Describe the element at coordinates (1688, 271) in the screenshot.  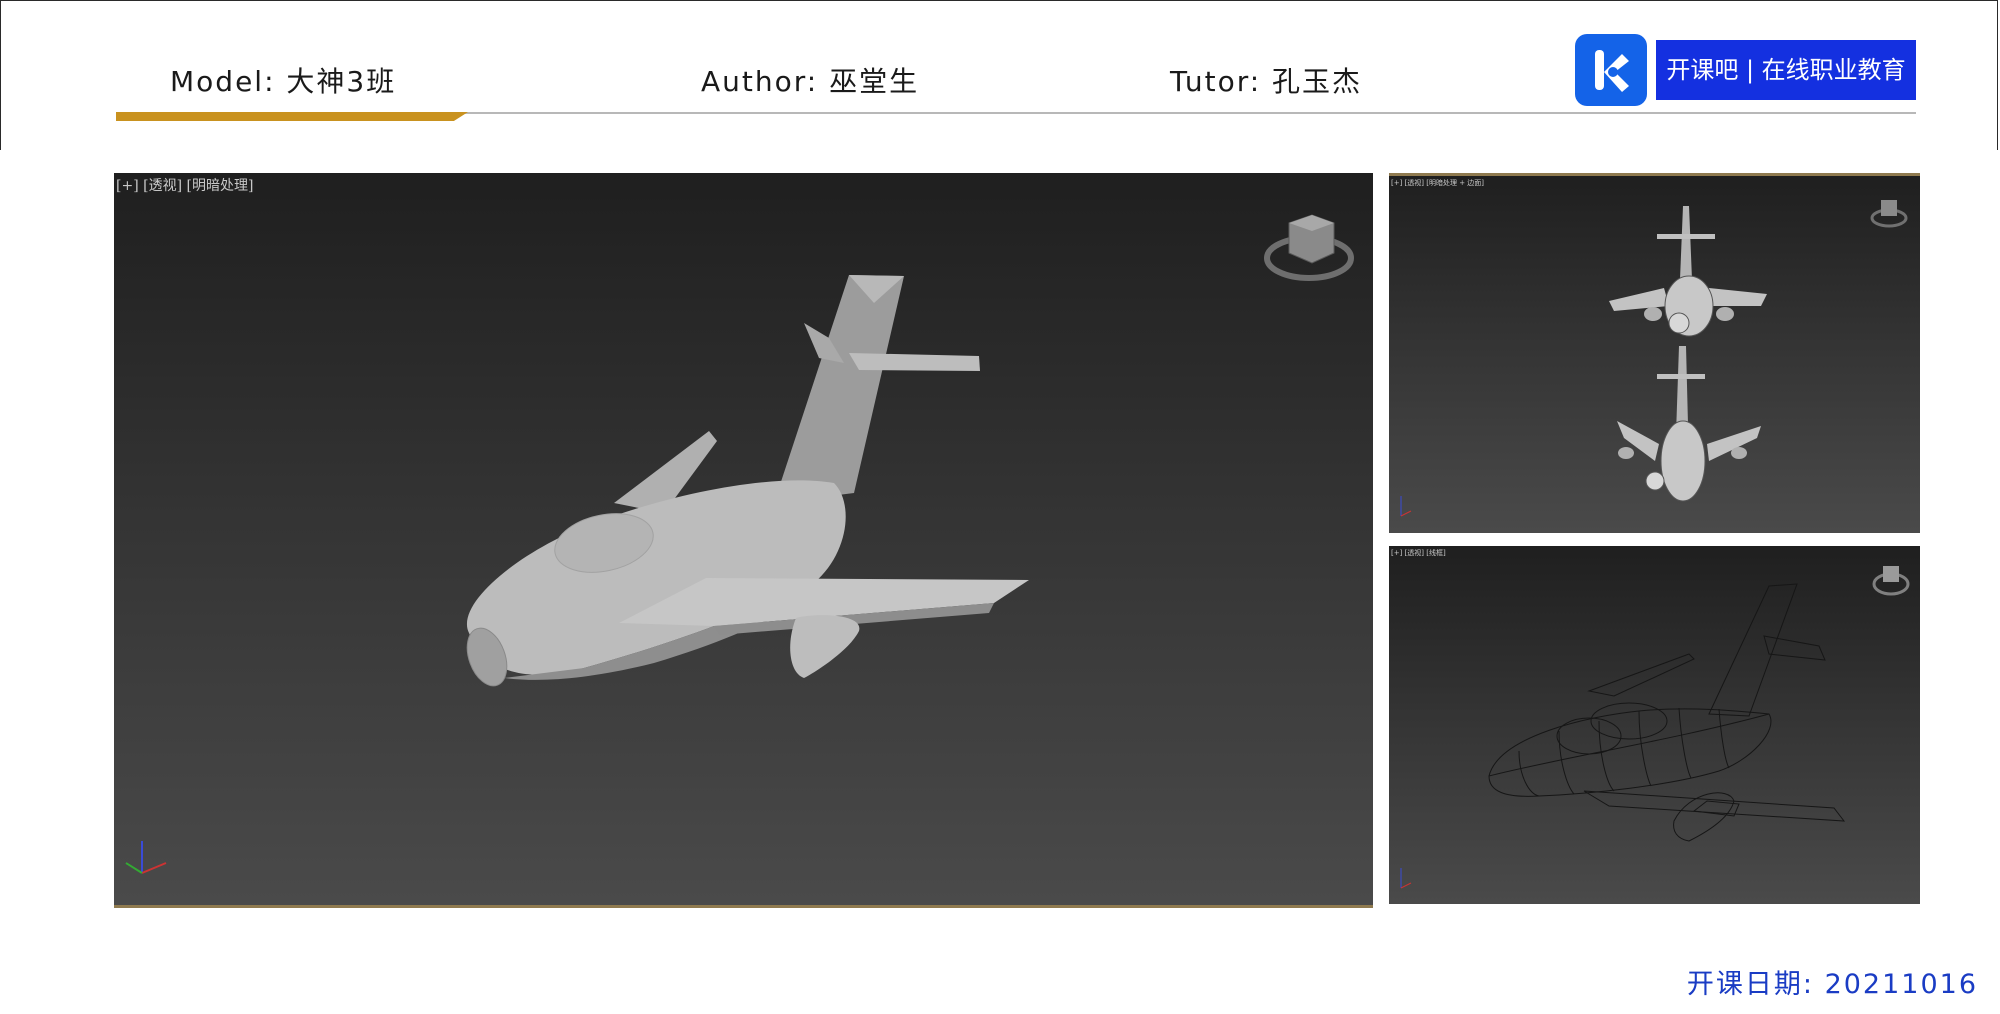
I see `jet-model-front-edged` at that location.